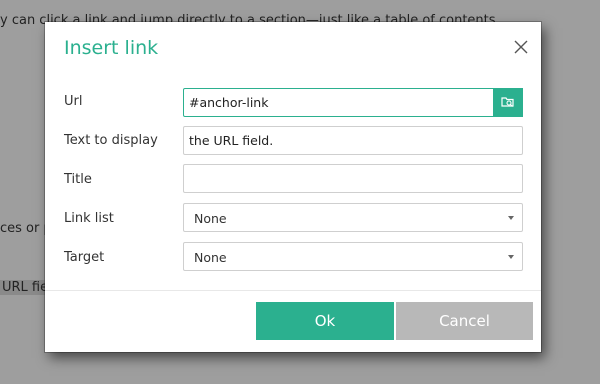  What do you see at coordinates (339, 102) in the screenshot?
I see `url-input` at bounding box center [339, 102].